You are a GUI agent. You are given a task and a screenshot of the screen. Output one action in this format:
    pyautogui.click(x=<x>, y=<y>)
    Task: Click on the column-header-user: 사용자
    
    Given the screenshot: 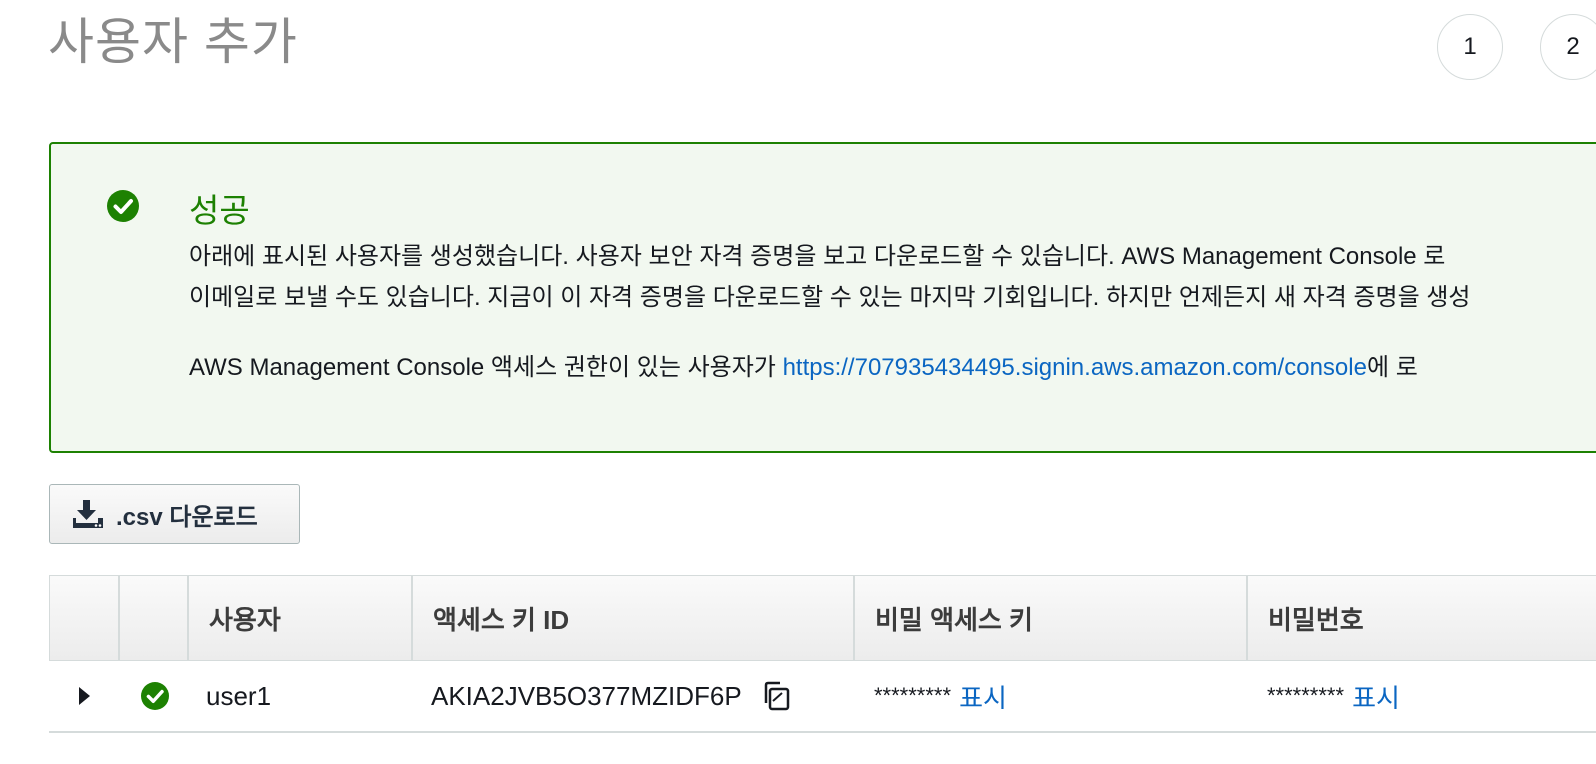 What is the action you would take?
    pyautogui.click(x=301, y=618)
    